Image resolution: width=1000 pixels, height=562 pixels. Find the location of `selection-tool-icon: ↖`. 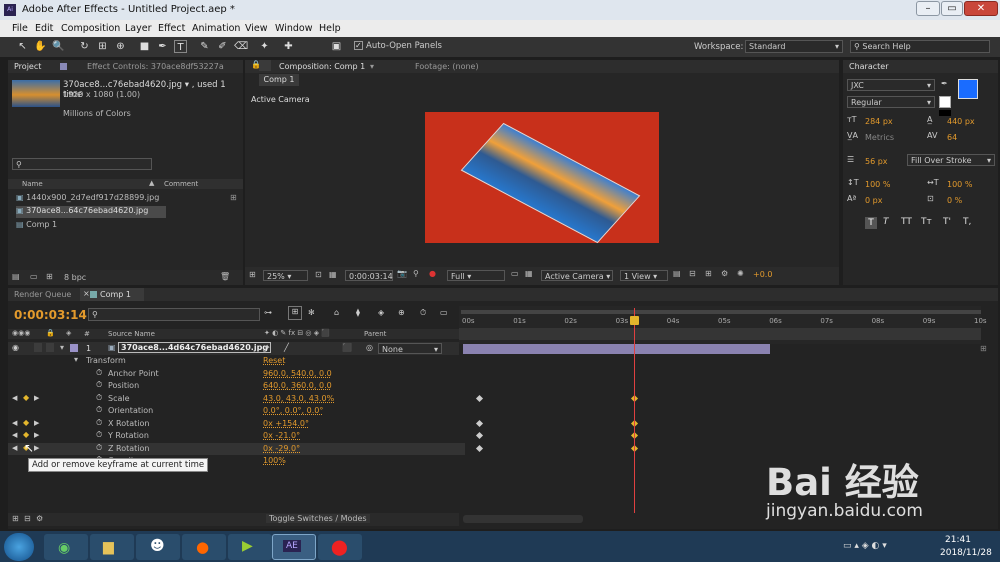

selection-tool-icon: ↖ is located at coordinates (22, 46).